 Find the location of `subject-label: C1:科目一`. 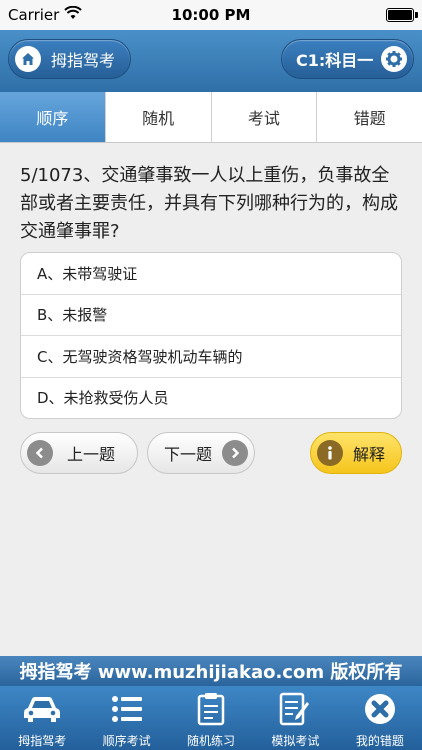

subject-label: C1:科目一 is located at coordinates (335, 60).